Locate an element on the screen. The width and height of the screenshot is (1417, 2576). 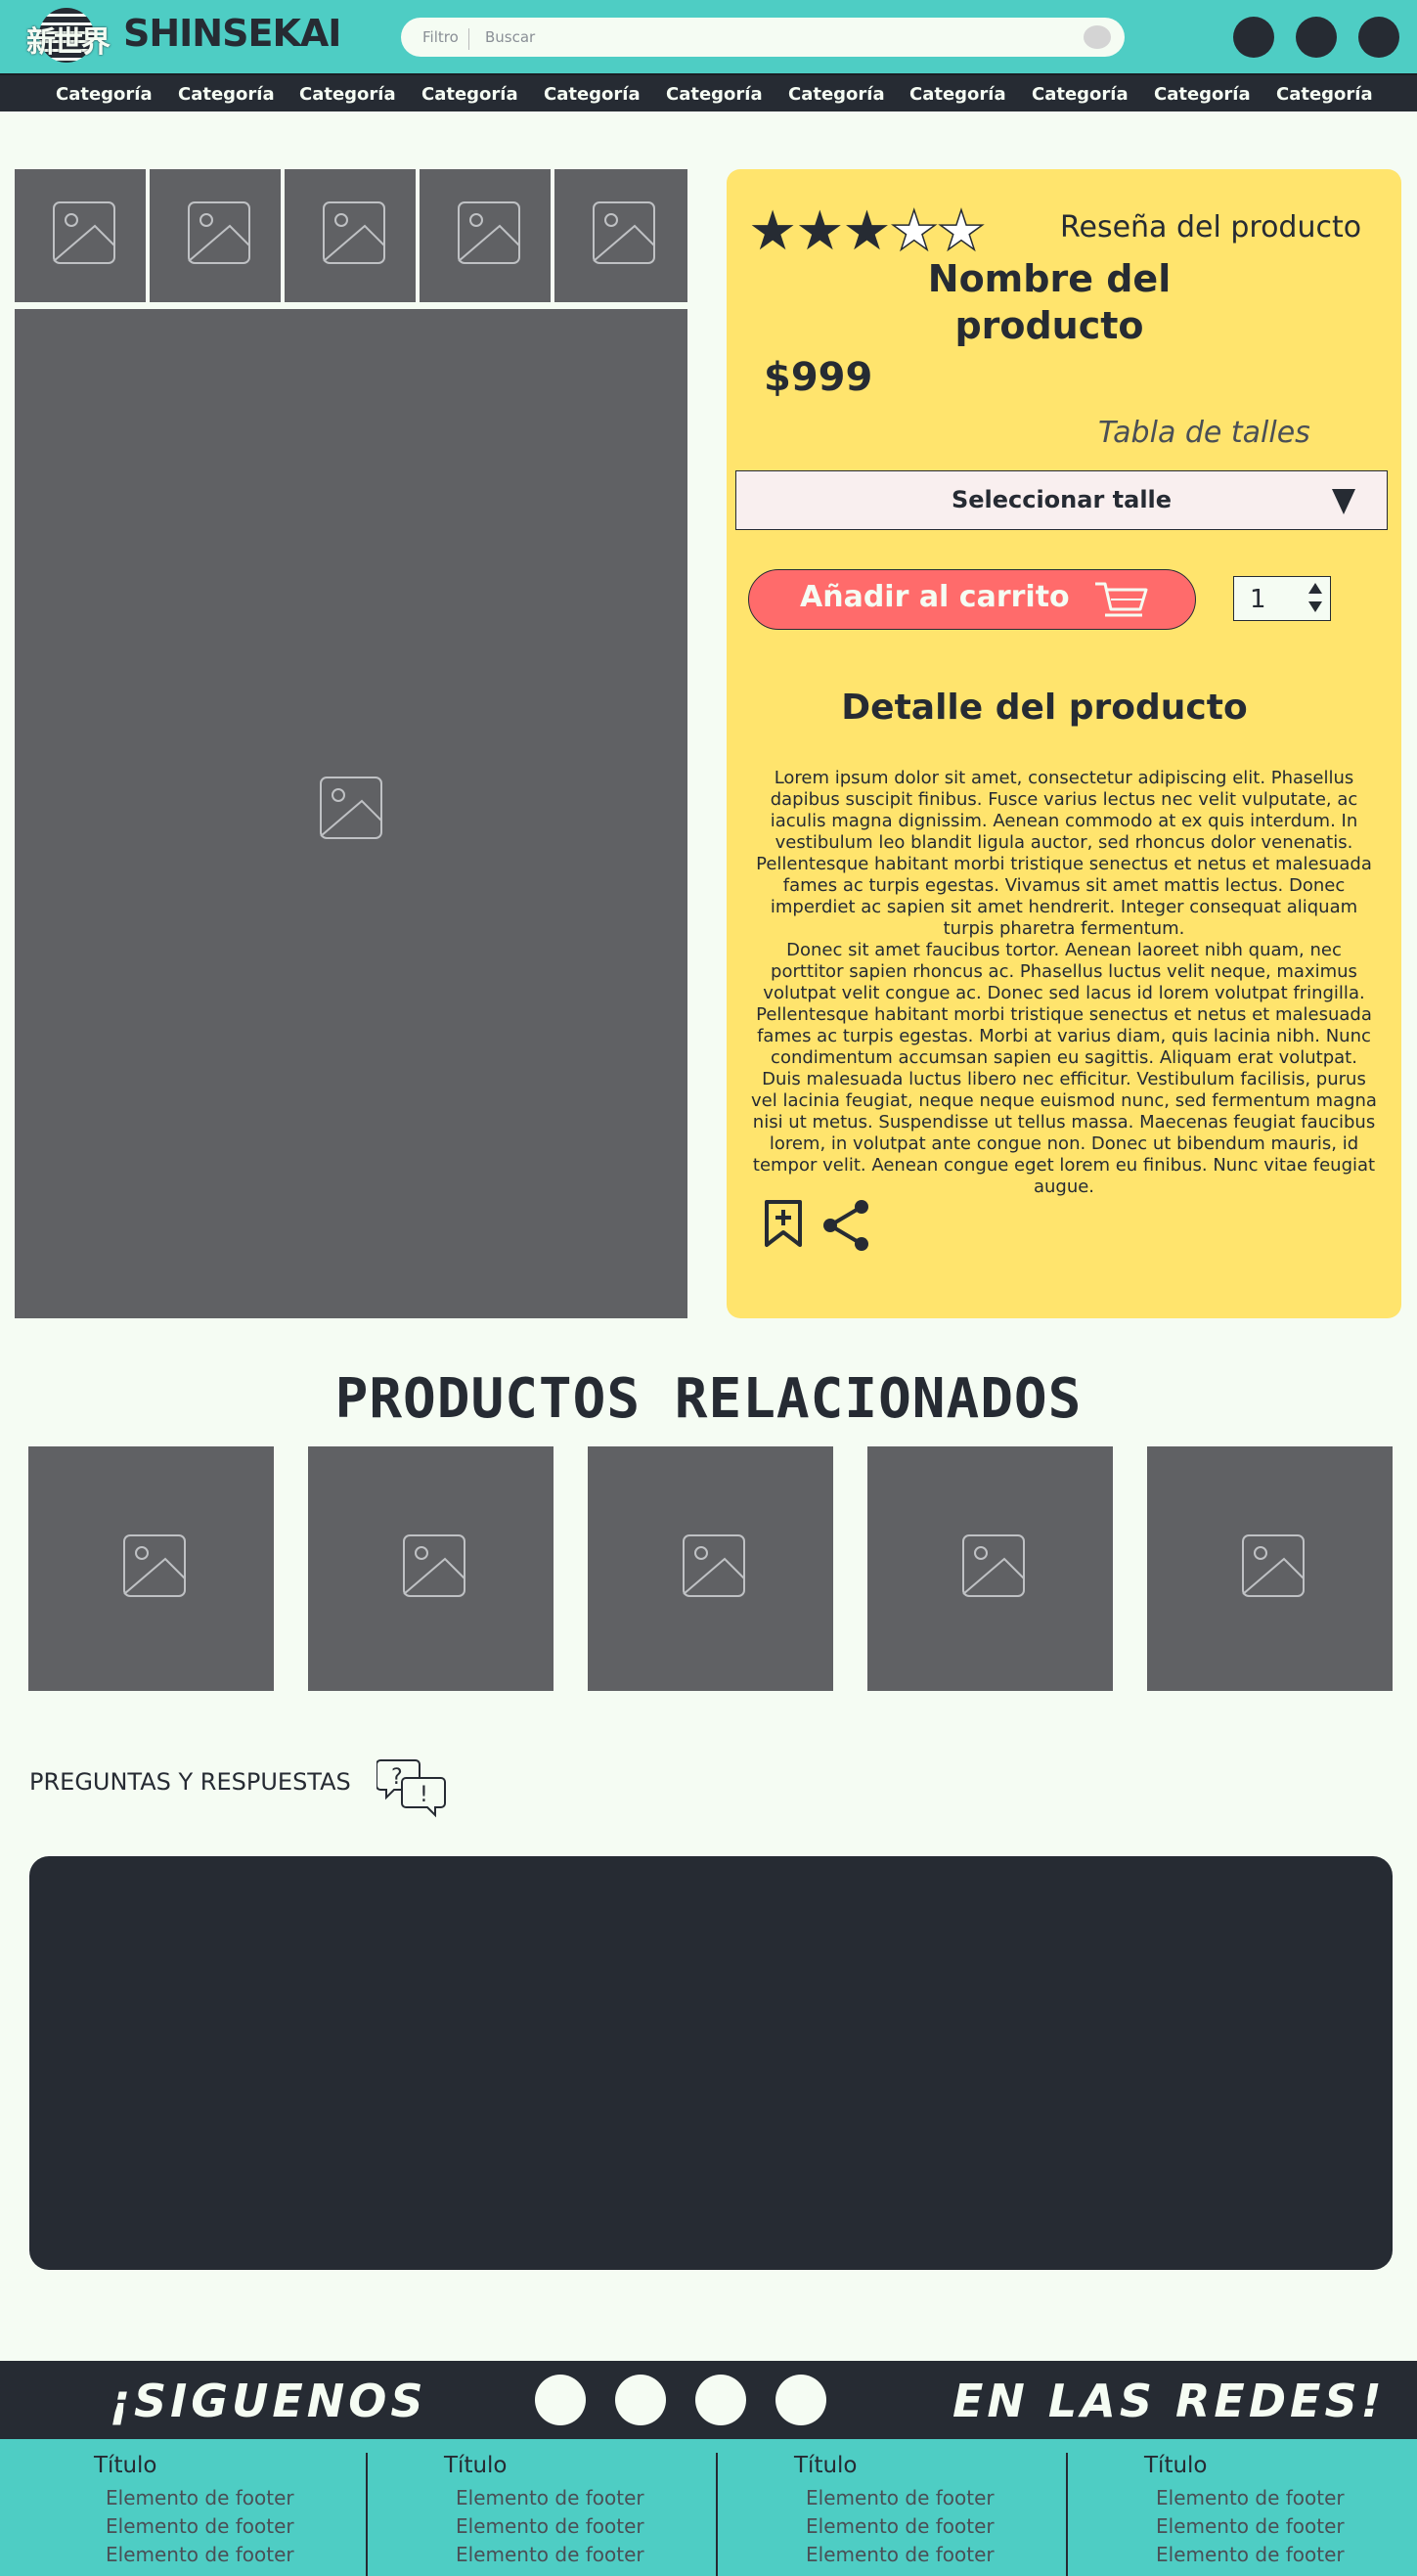
size-select-label: Seleccionar talle is located at coordinates (1062, 500).